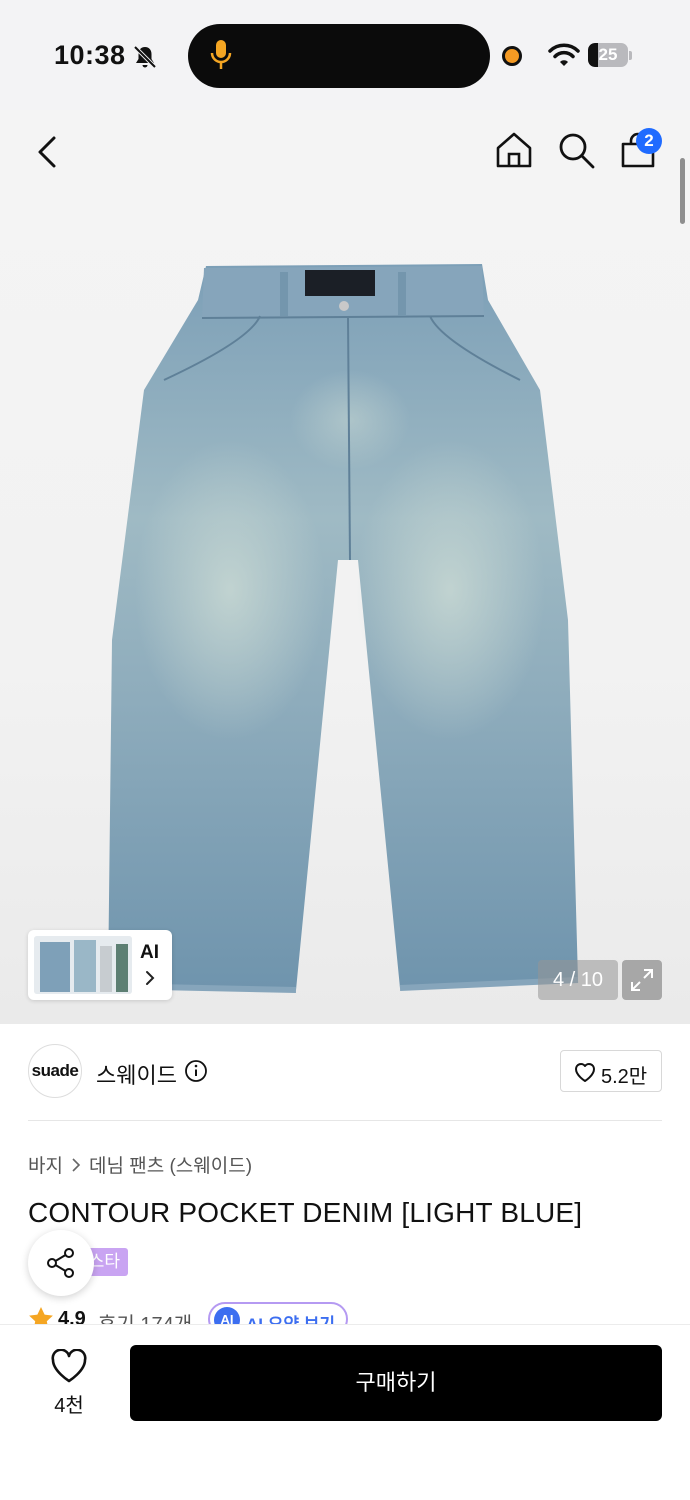 Image resolution: width=690 pixels, height=1500 pixels. Describe the element at coordinates (564, 54) in the screenshot. I see `wifi-icon` at that location.